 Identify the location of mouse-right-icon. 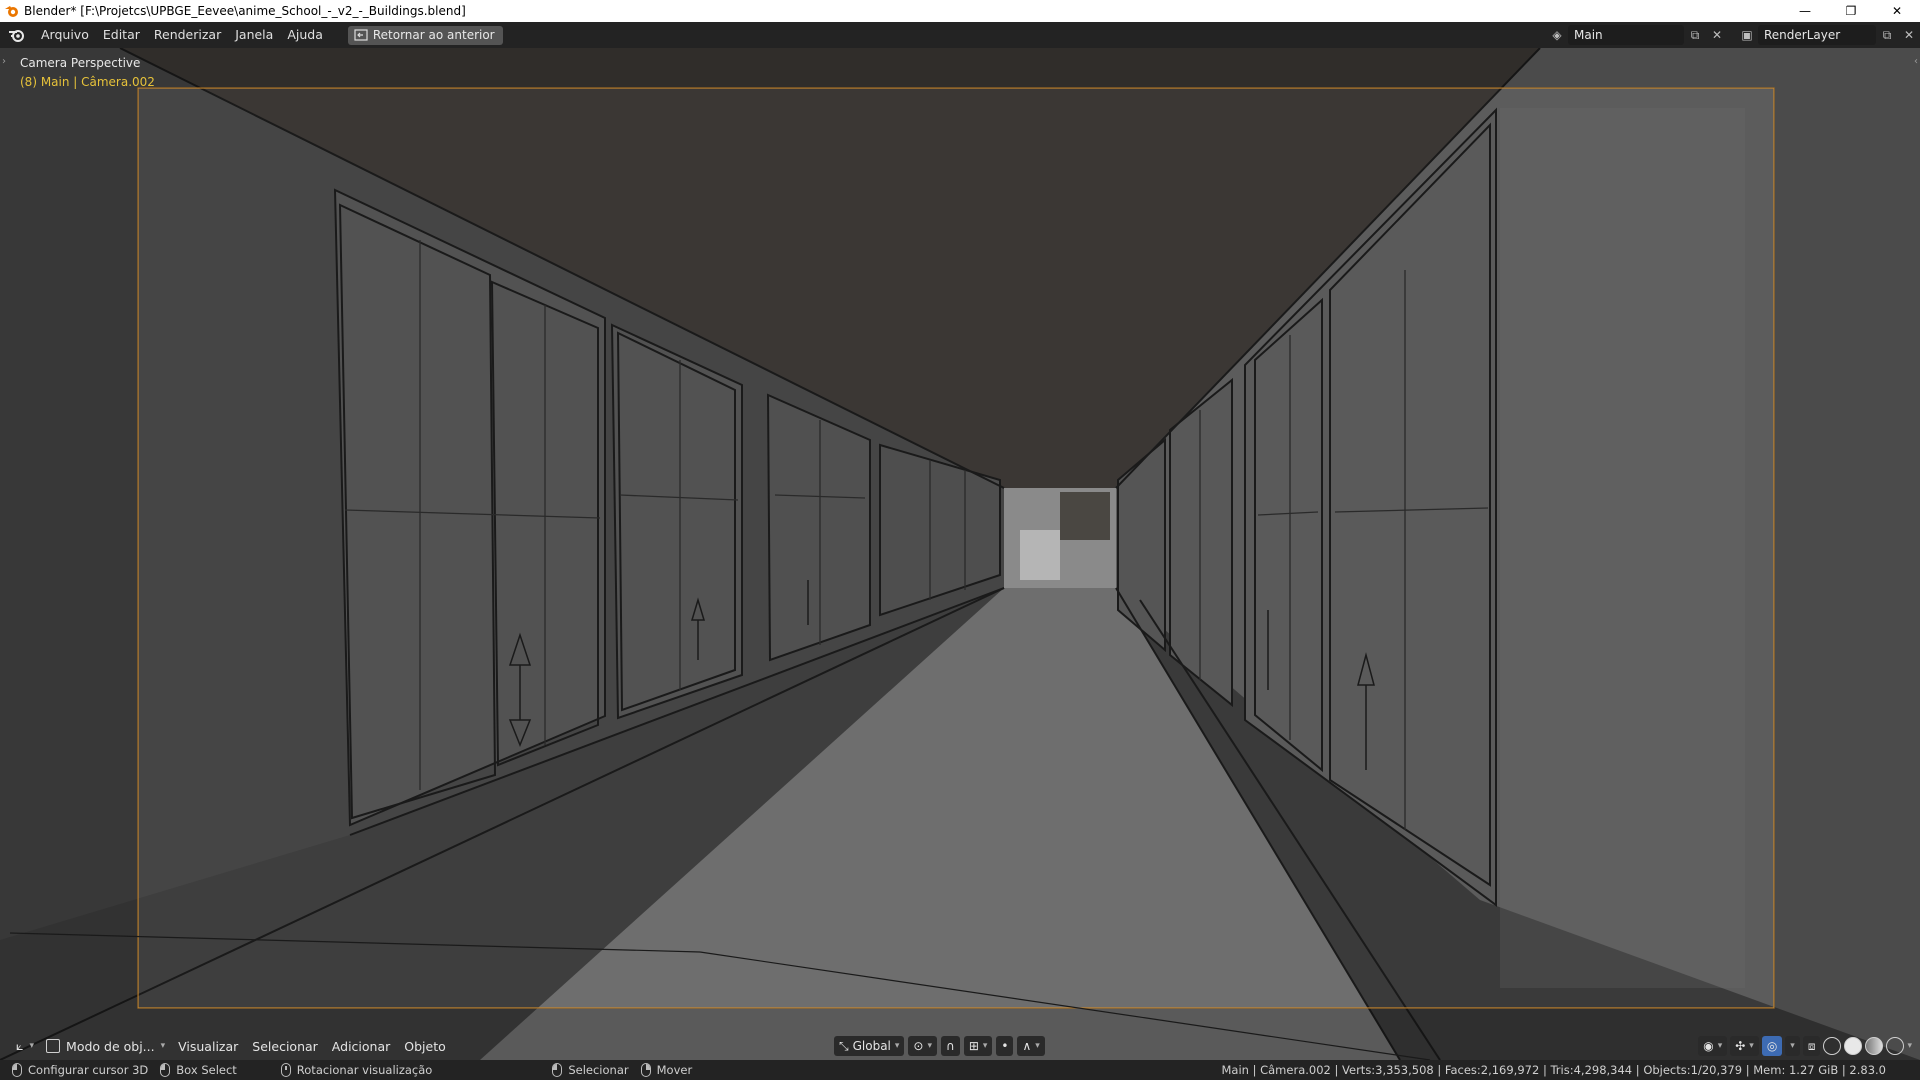
(645, 1070).